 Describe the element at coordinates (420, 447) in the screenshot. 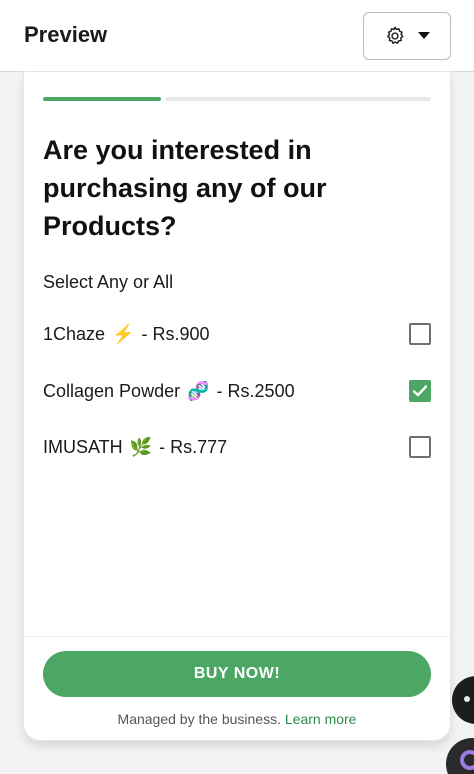

I see `checkbox-imusath` at that location.